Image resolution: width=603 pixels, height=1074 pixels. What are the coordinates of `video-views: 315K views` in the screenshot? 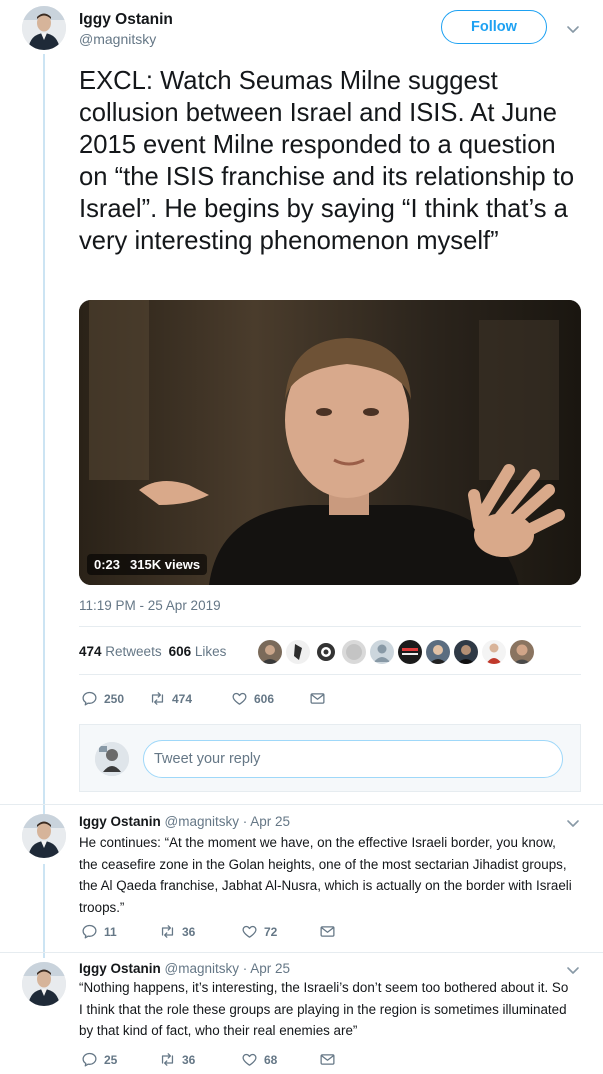 It's located at (165, 564).